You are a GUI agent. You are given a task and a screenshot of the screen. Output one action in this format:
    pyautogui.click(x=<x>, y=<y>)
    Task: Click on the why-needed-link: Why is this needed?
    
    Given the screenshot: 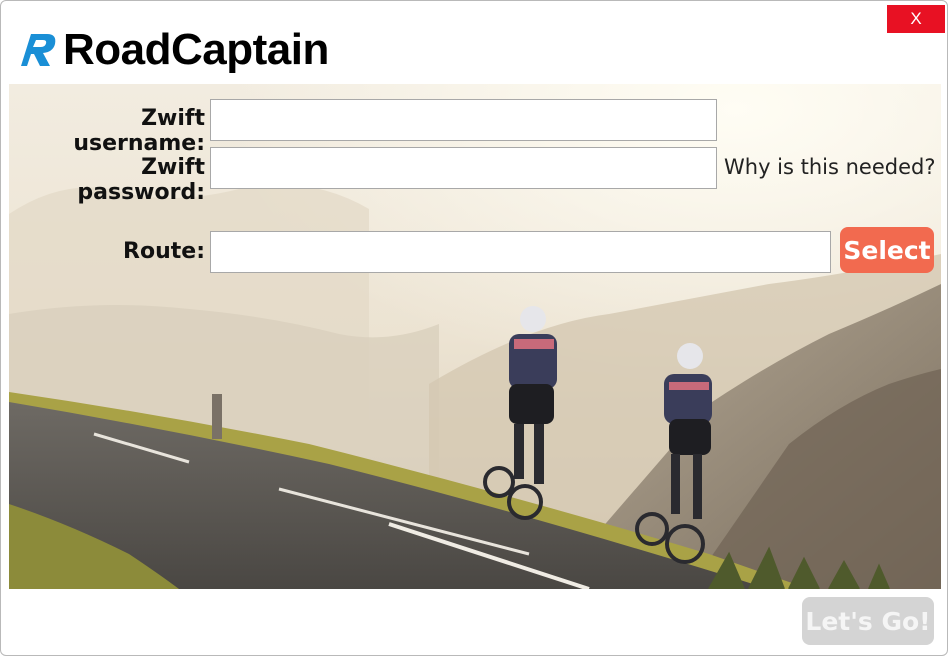 What is the action you would take?
    pyautogui.click(x=830, y=167)
    